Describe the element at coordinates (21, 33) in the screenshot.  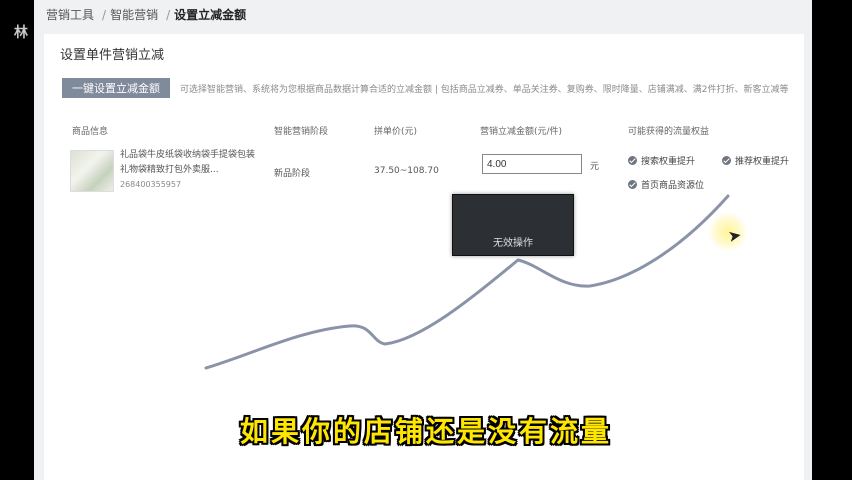
I see `side-watermark: 林` at that location.